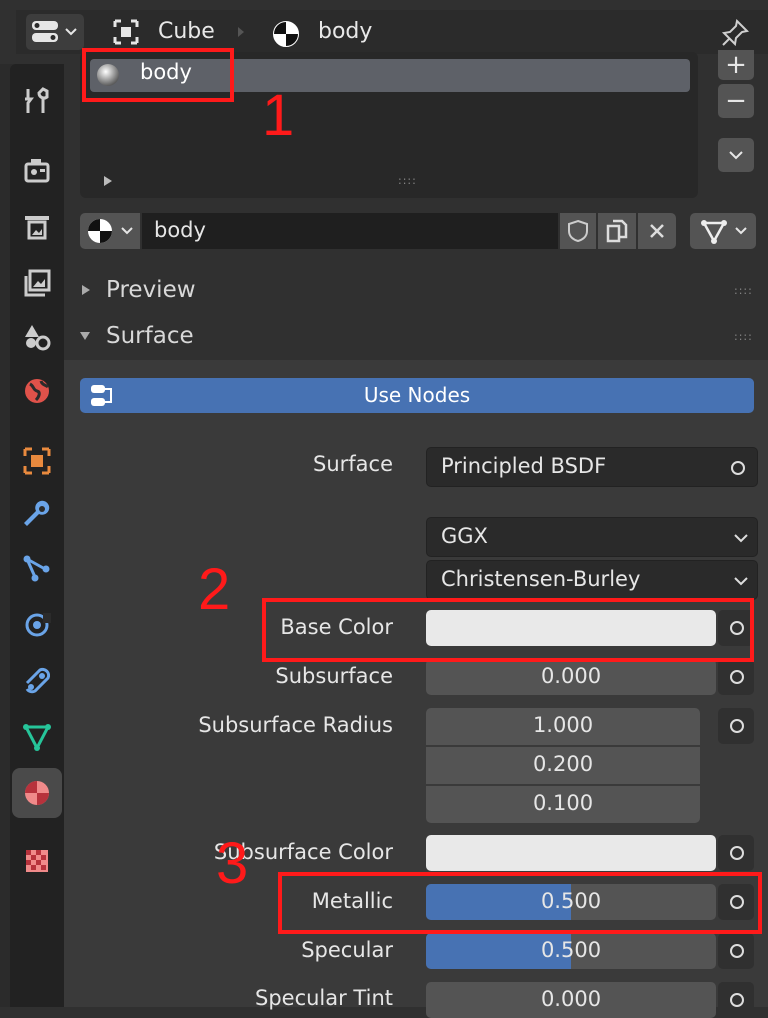  What do you see at coordinates (108, 181) in the screenshot?
I see `expand-triangle-icon` at bounding box center [108, 181].